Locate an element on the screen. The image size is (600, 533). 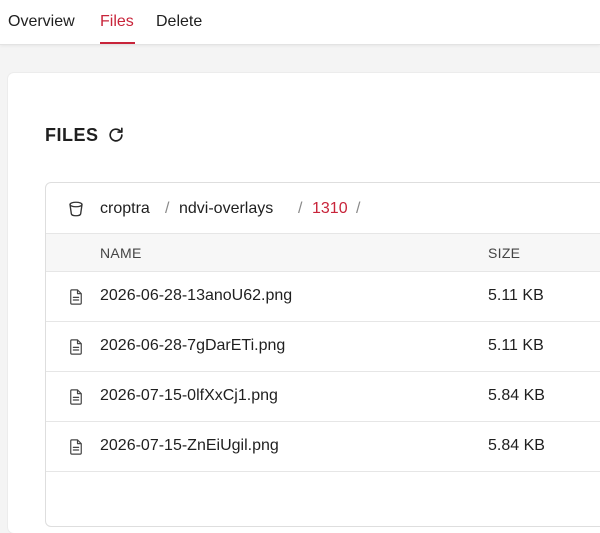
top-tab-bar: Overview Files Delete is located at coordinates (300, 22).